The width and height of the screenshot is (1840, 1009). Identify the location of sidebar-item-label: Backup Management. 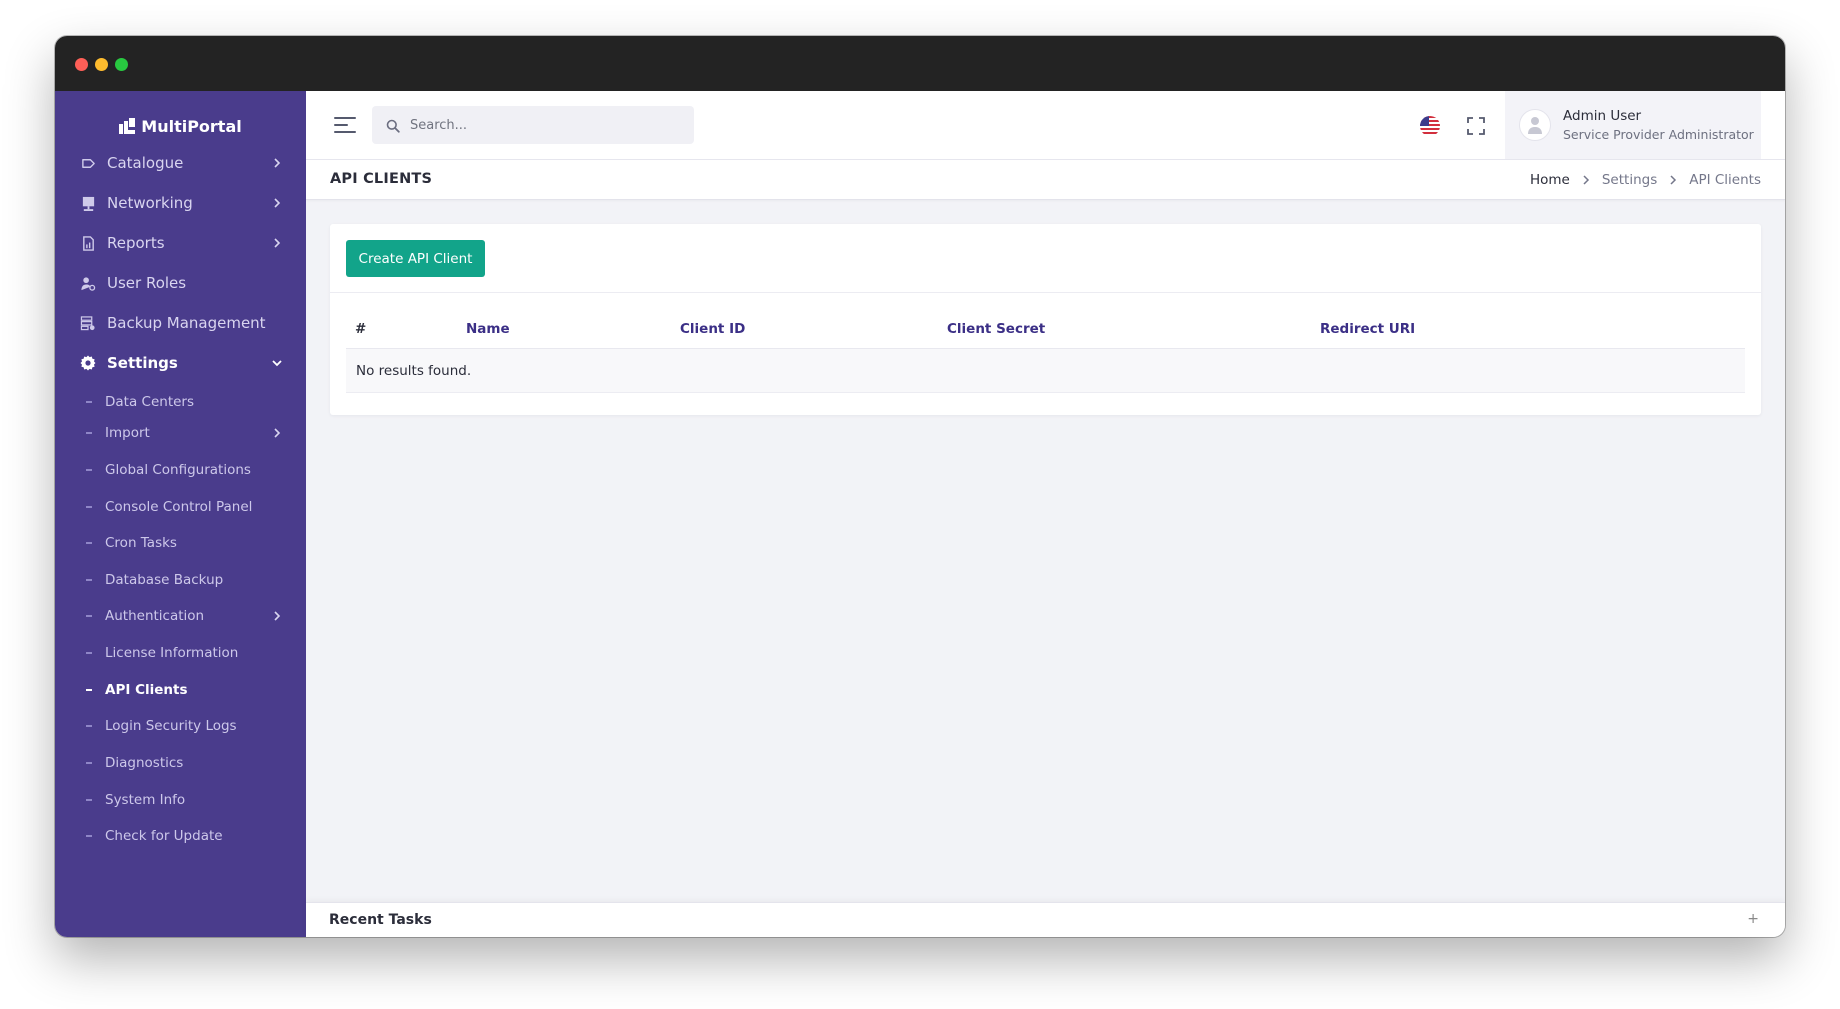
(186, 323).